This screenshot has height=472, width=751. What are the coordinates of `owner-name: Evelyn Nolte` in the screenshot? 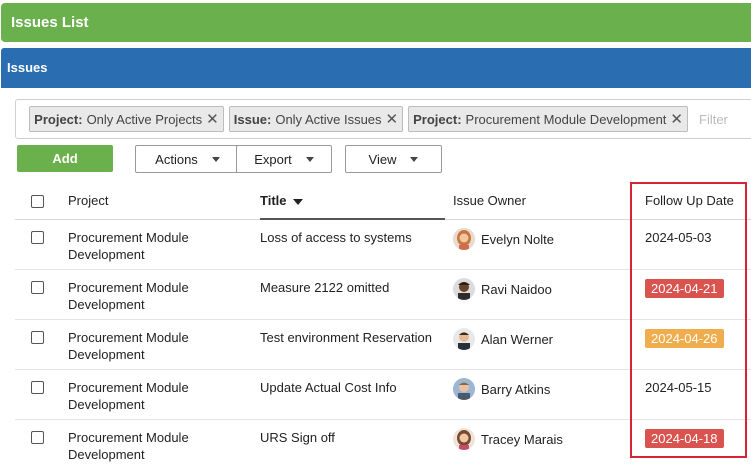 It's located at (517, 239).